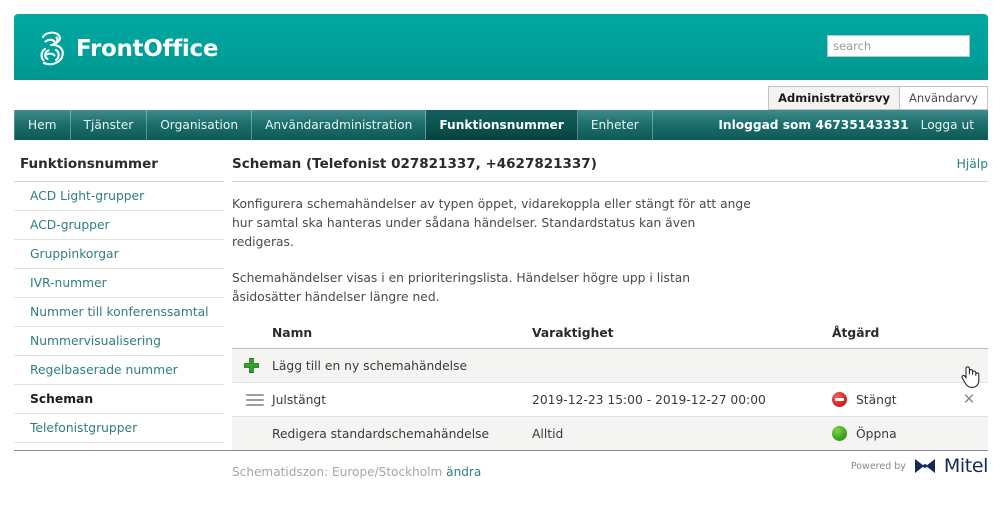  What do you see at coordinates (501, 47) in the screenshot?
I see `app-header: FrontOffice` at bounding box center [501, 47].